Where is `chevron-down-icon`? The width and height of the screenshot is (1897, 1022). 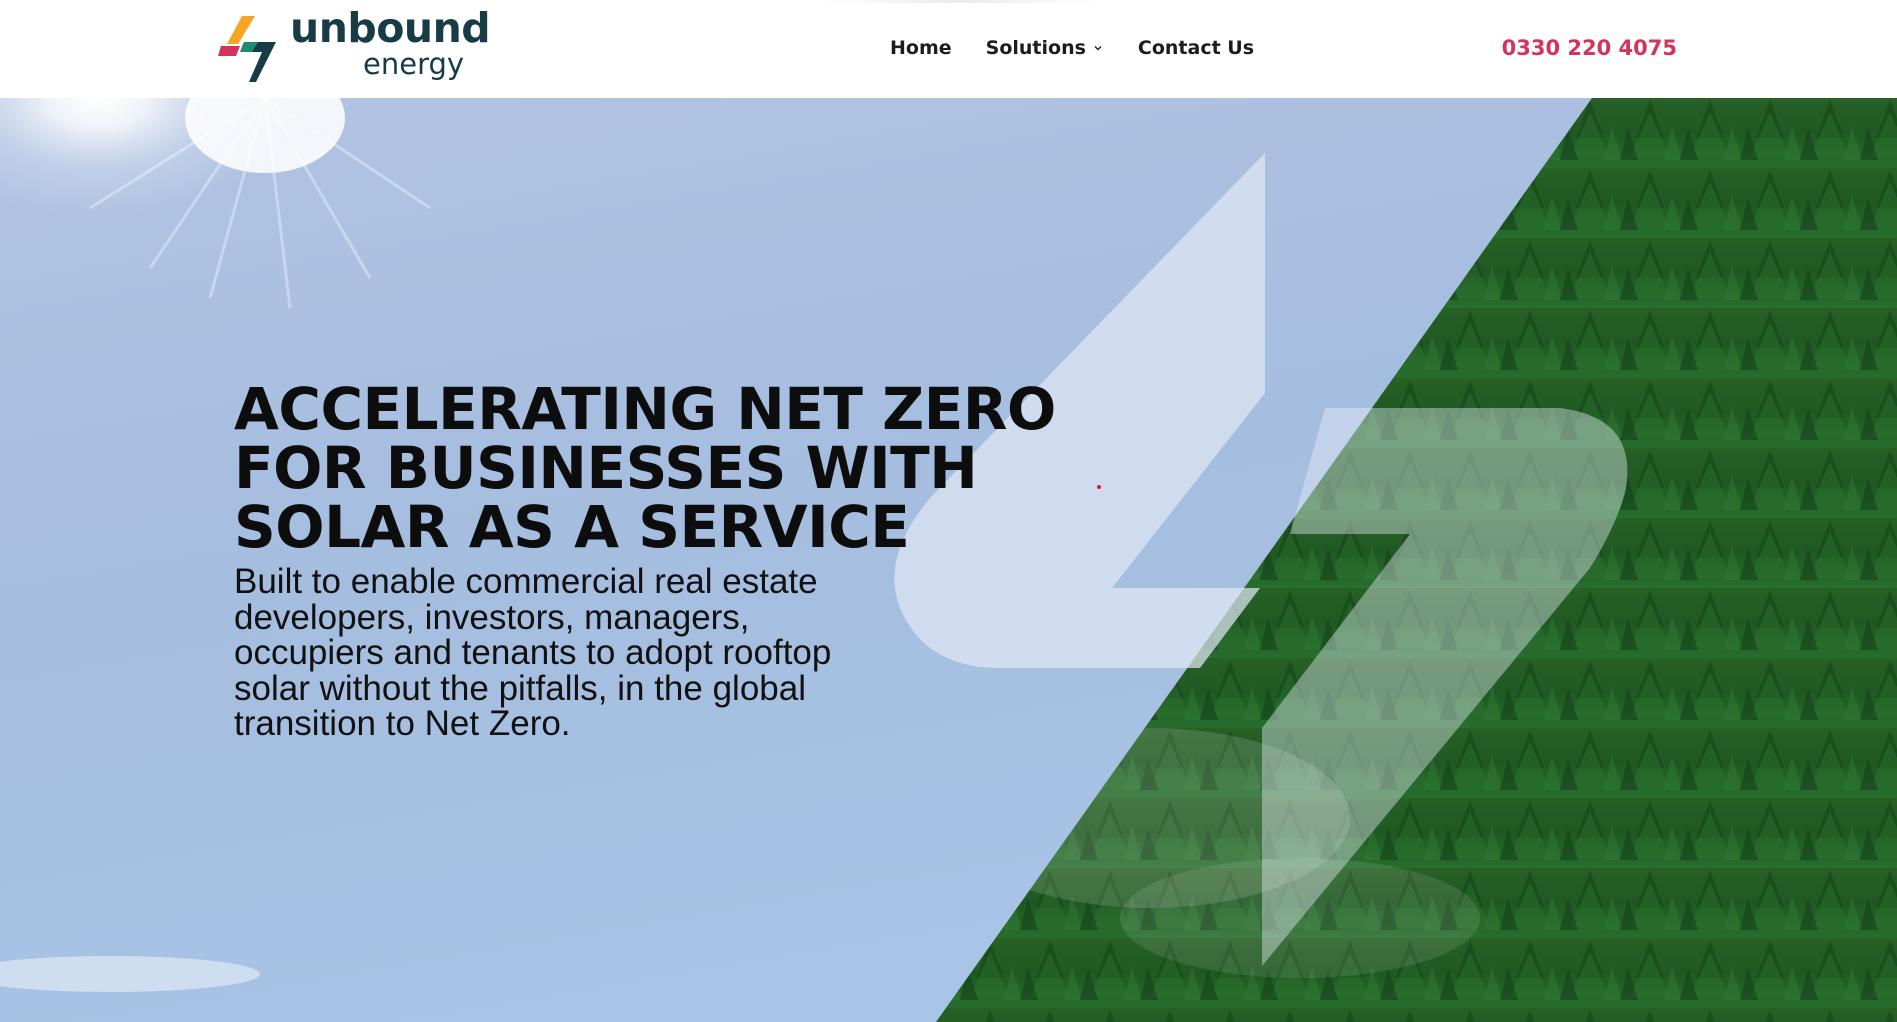
chevron-down-icon is located at coordinates (1098, 48).